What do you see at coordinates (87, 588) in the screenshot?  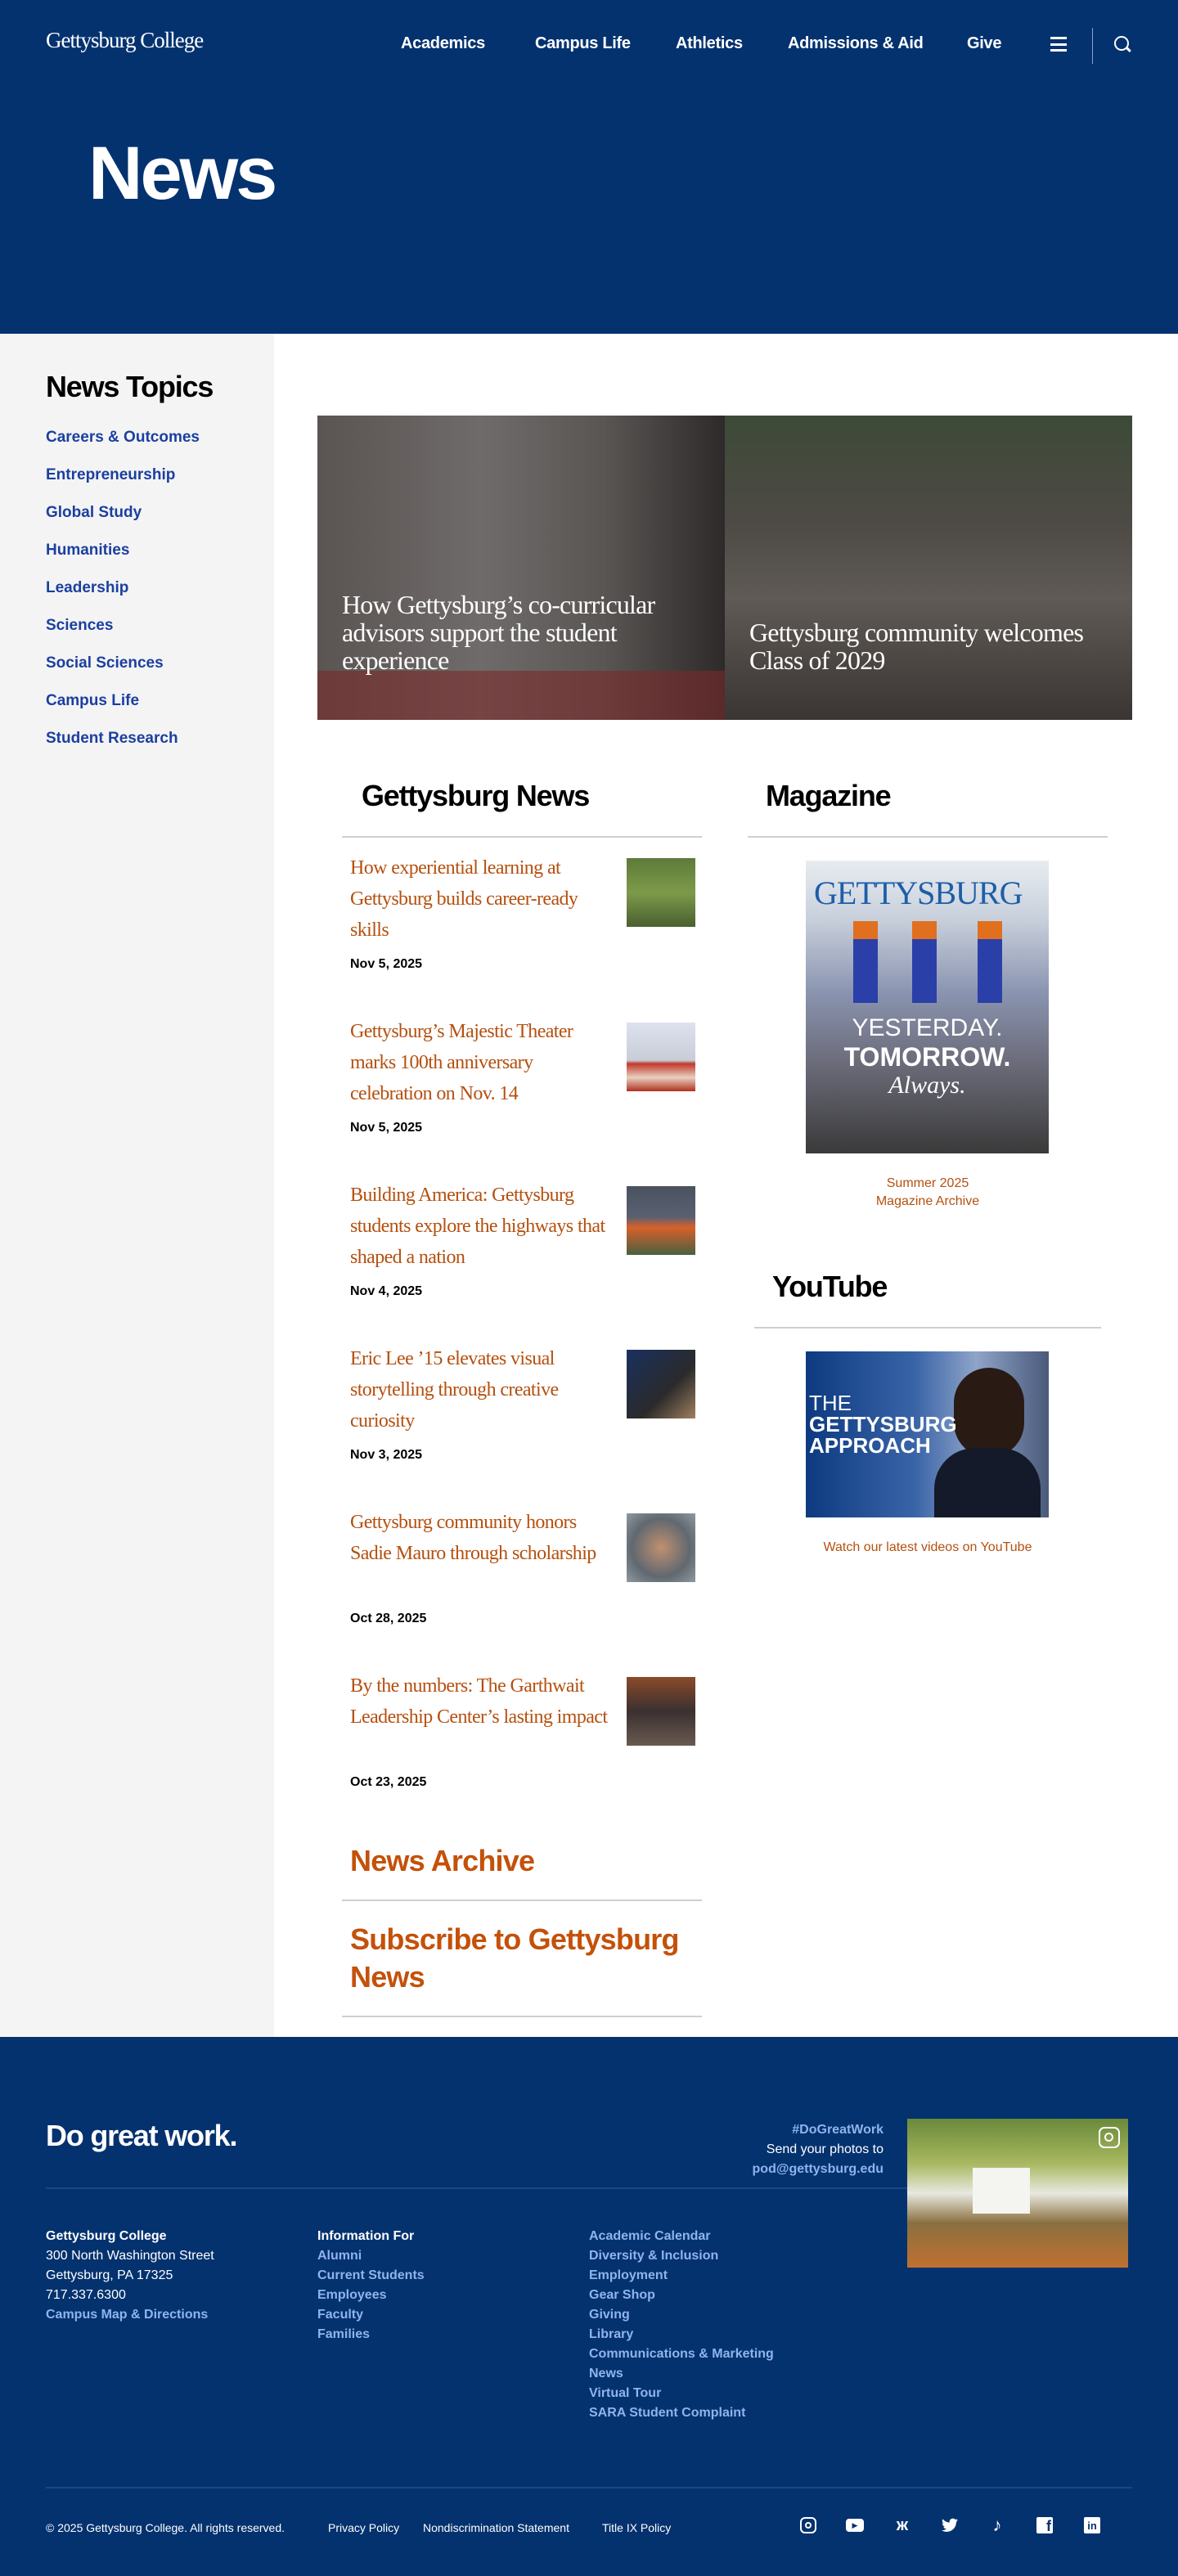 I see `sidebar-item-leadership: Leadership` at bounding box center [87, 588].